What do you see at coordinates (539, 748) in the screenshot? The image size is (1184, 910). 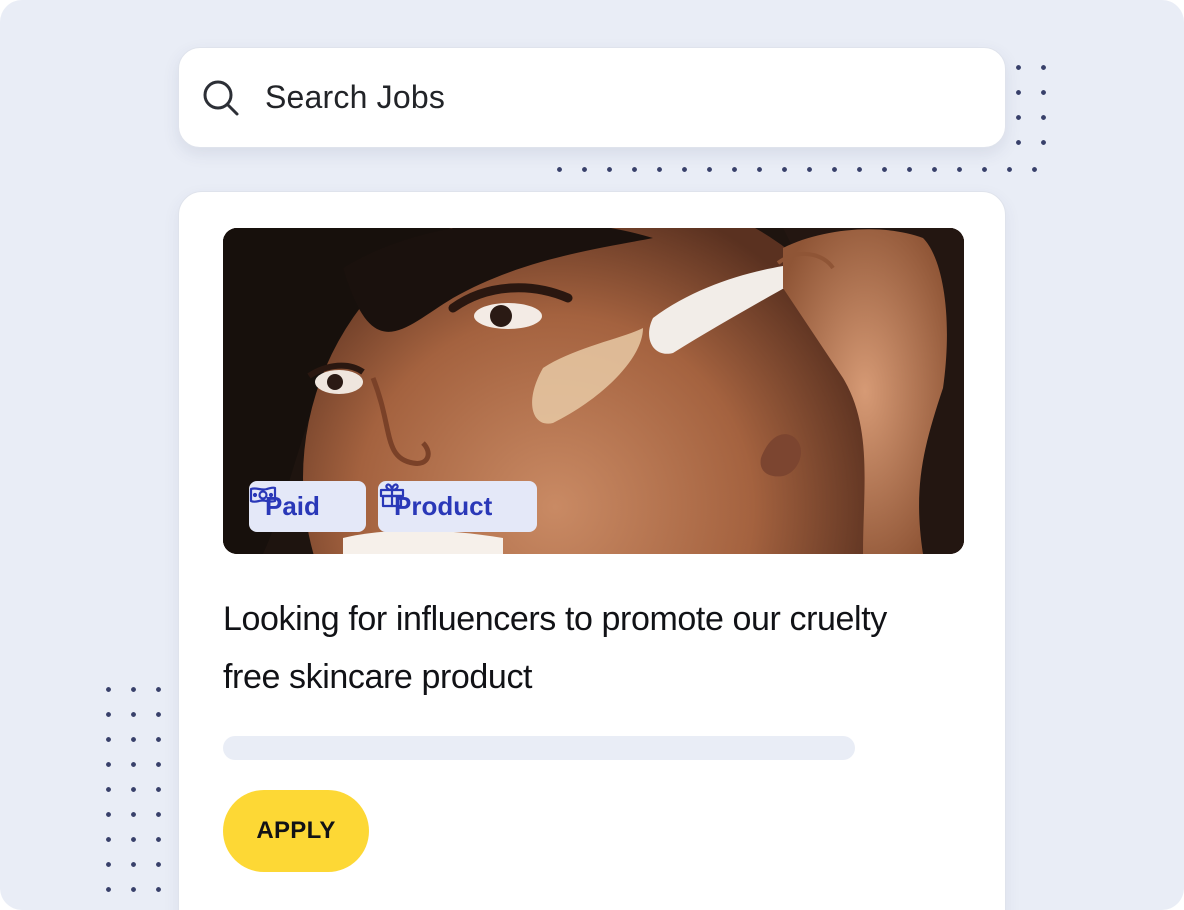 I see `loading-placeholder-bar` at bounding box center [539, 748].